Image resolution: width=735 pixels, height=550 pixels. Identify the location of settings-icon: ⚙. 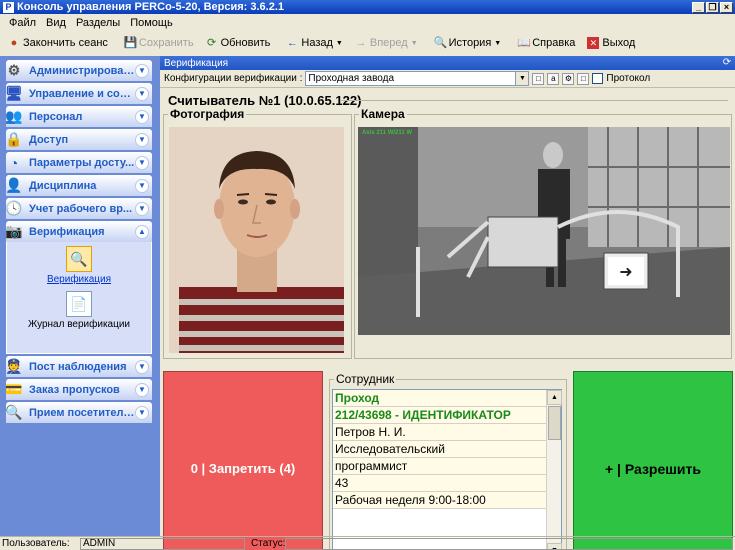
(568, 78).